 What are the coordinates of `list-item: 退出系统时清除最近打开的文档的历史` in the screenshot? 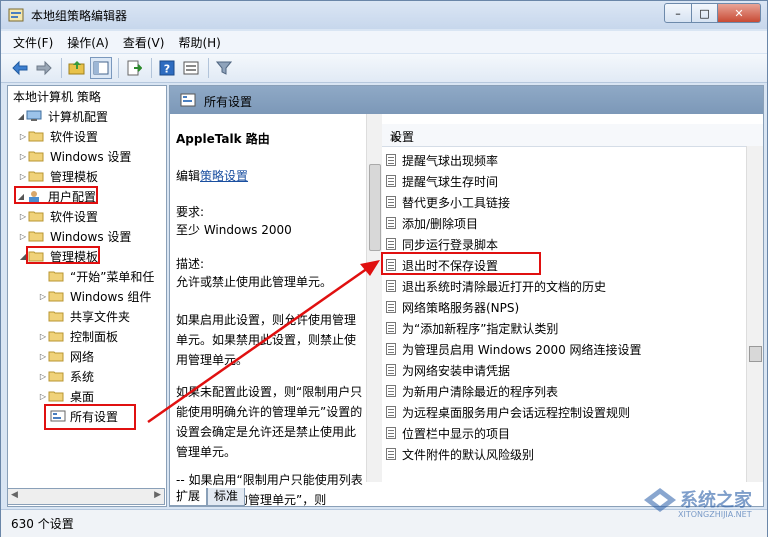 It's located at (496, 286).